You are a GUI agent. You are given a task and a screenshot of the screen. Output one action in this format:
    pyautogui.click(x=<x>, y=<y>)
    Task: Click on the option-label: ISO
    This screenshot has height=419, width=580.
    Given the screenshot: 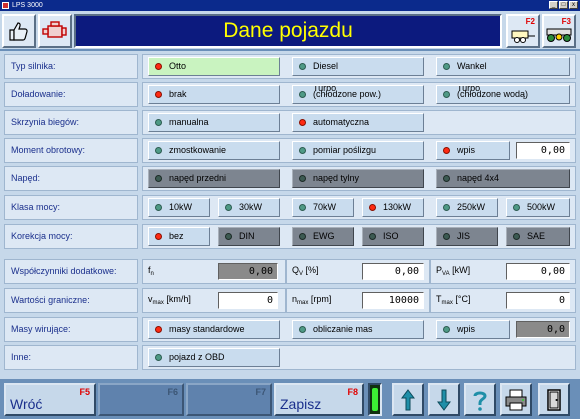 What is the action you would take?
    pyautogui.click(x=391, y=236)
    